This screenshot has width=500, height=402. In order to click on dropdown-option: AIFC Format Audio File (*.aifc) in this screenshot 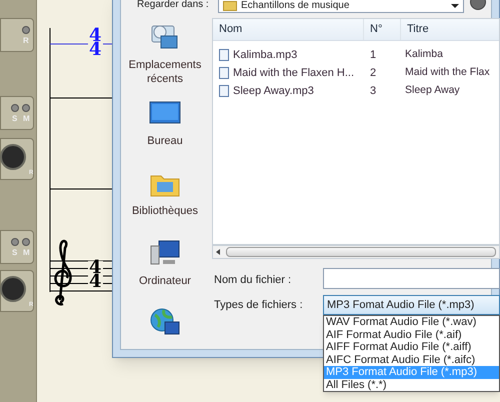, I will do `click(411, 360)`.